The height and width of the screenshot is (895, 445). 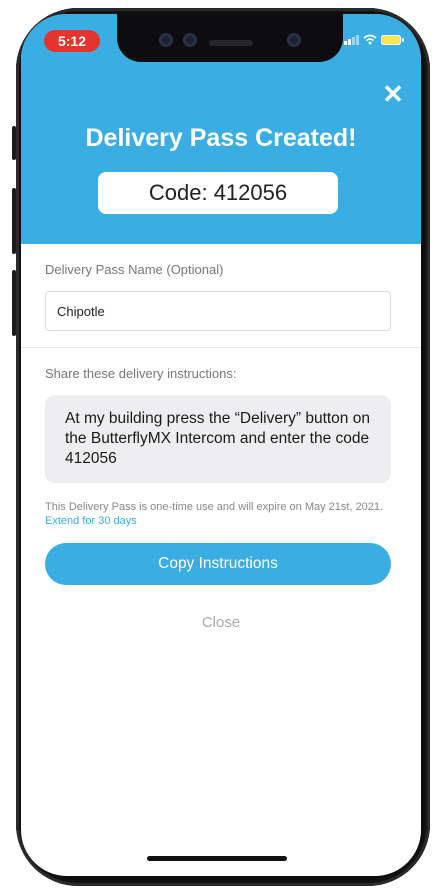 I want to click on sensor-icon, so click(x=190, y=40).